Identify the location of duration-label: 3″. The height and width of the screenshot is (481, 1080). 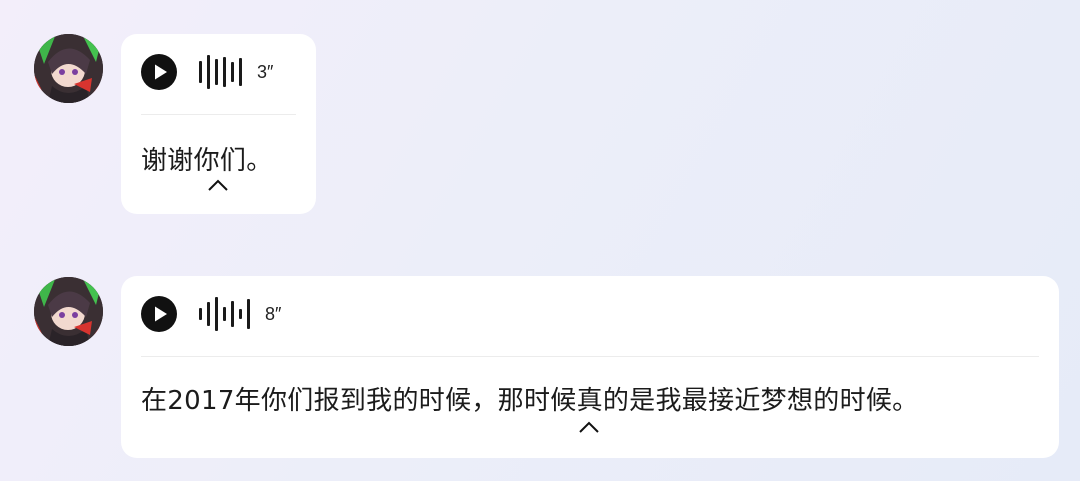
(265, 71).